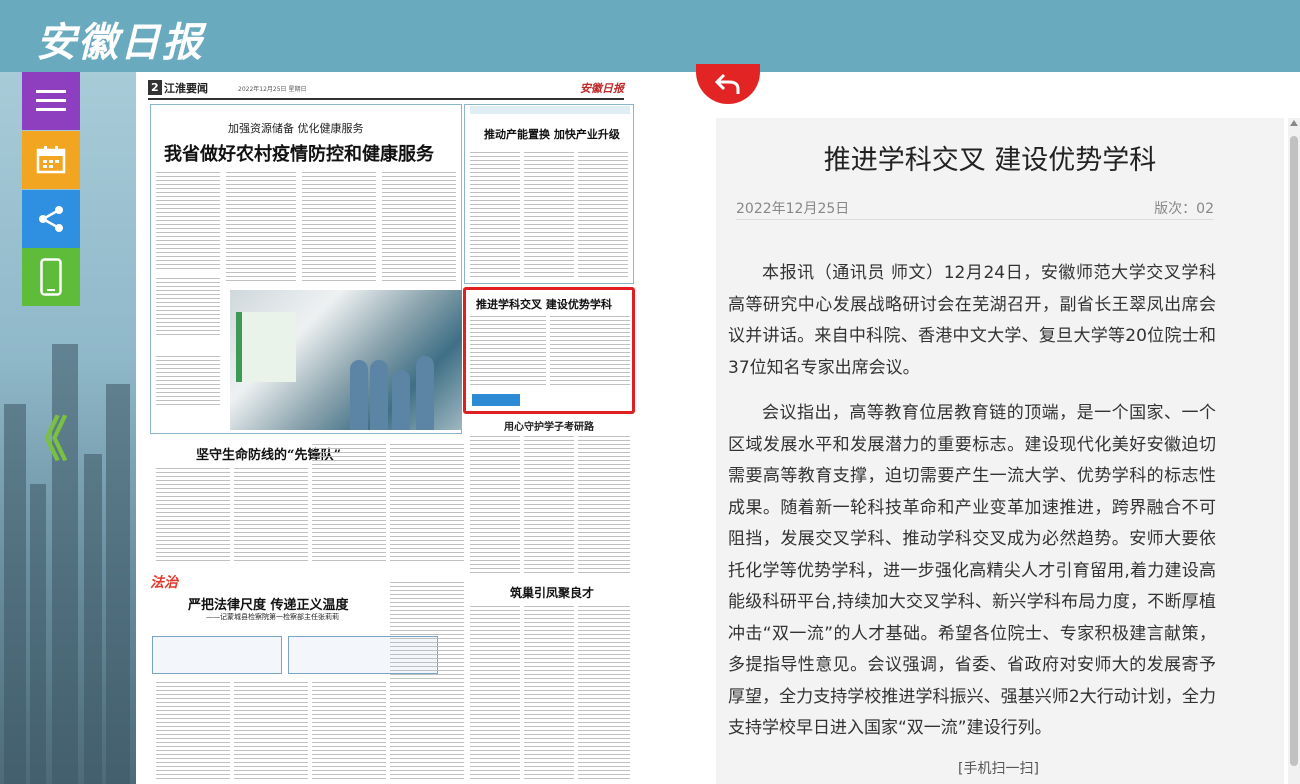 Image resolution: width=1300 pixels, height=784 pixels. What do you see at coordinates (272, 617) in the screenshot?
I see `headline-law-sub: ——记蒙城县检察院第一检察部主任张莉莉` at bounding box center [272, 617].